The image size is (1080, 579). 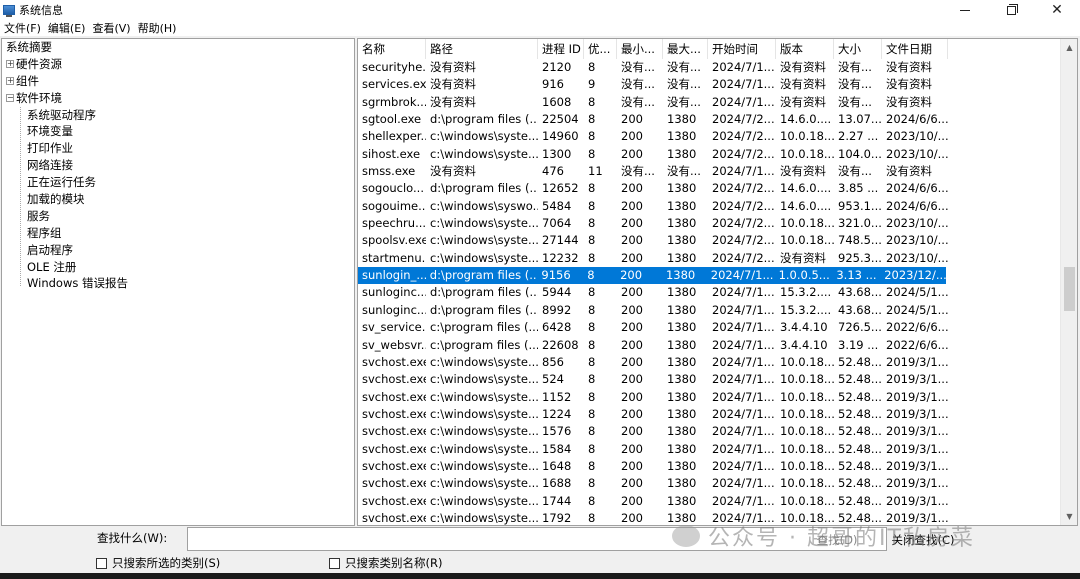 I want to click on vertical-scrollbar: ▲ ▼, so click(x=1068, y=282).